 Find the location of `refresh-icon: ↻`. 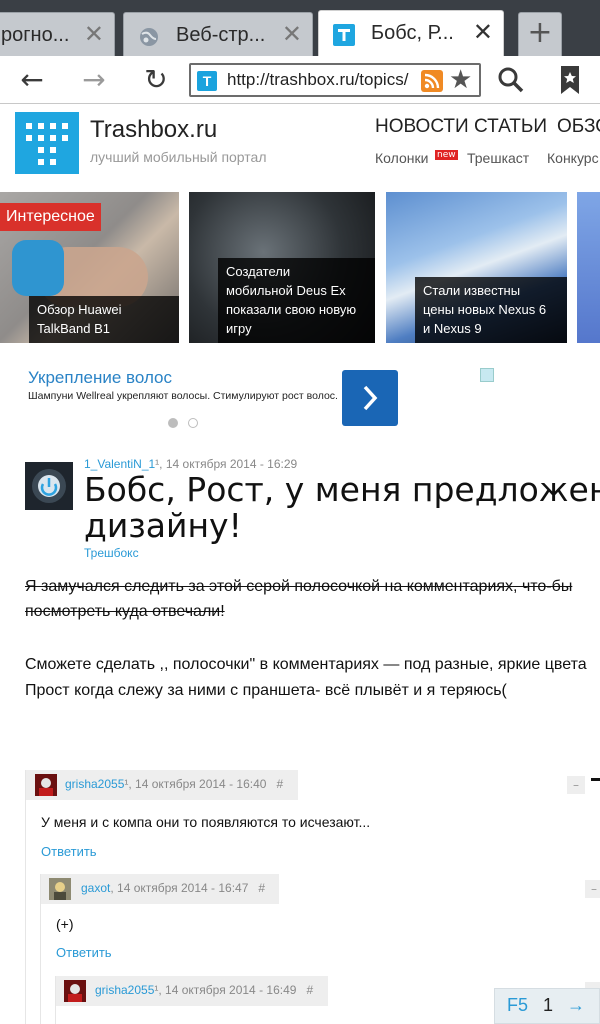

refresh-icon: ↻ is located at coordinates (156, 80).